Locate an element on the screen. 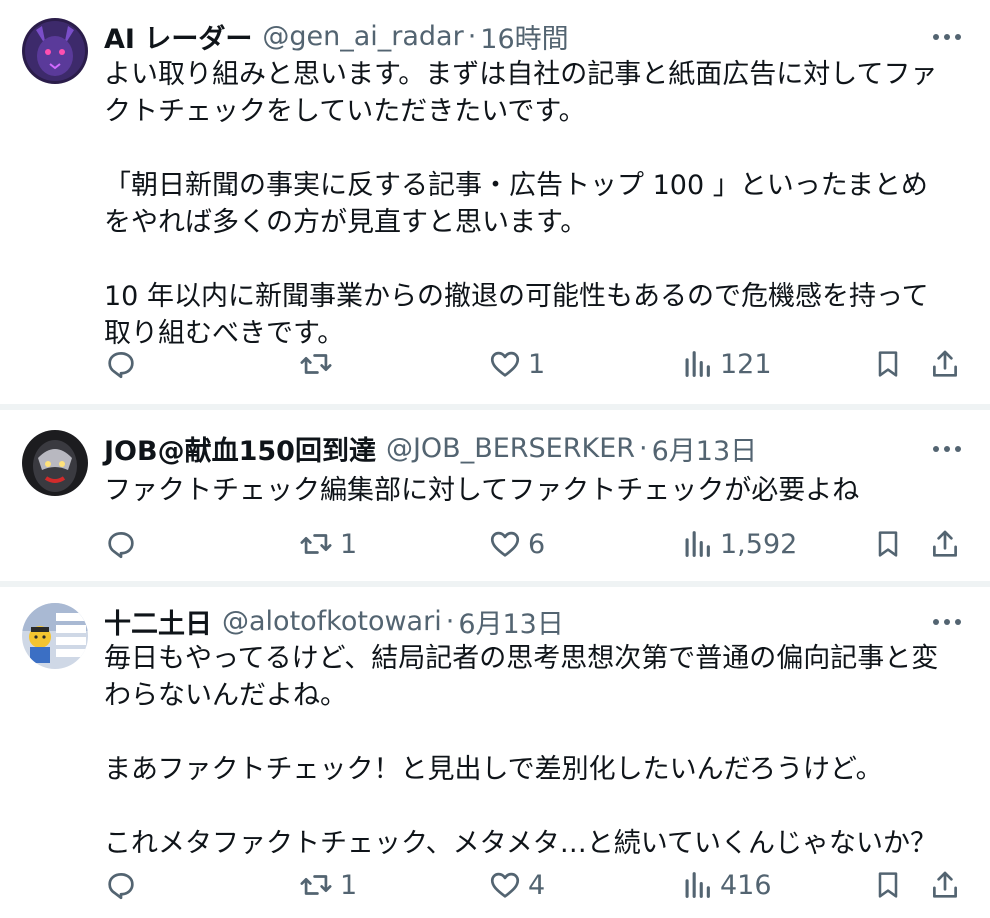 The height and width of the screenshot is (918, 990). display-name: JOB@献血150回到達 is located at coordinates (240, 448).